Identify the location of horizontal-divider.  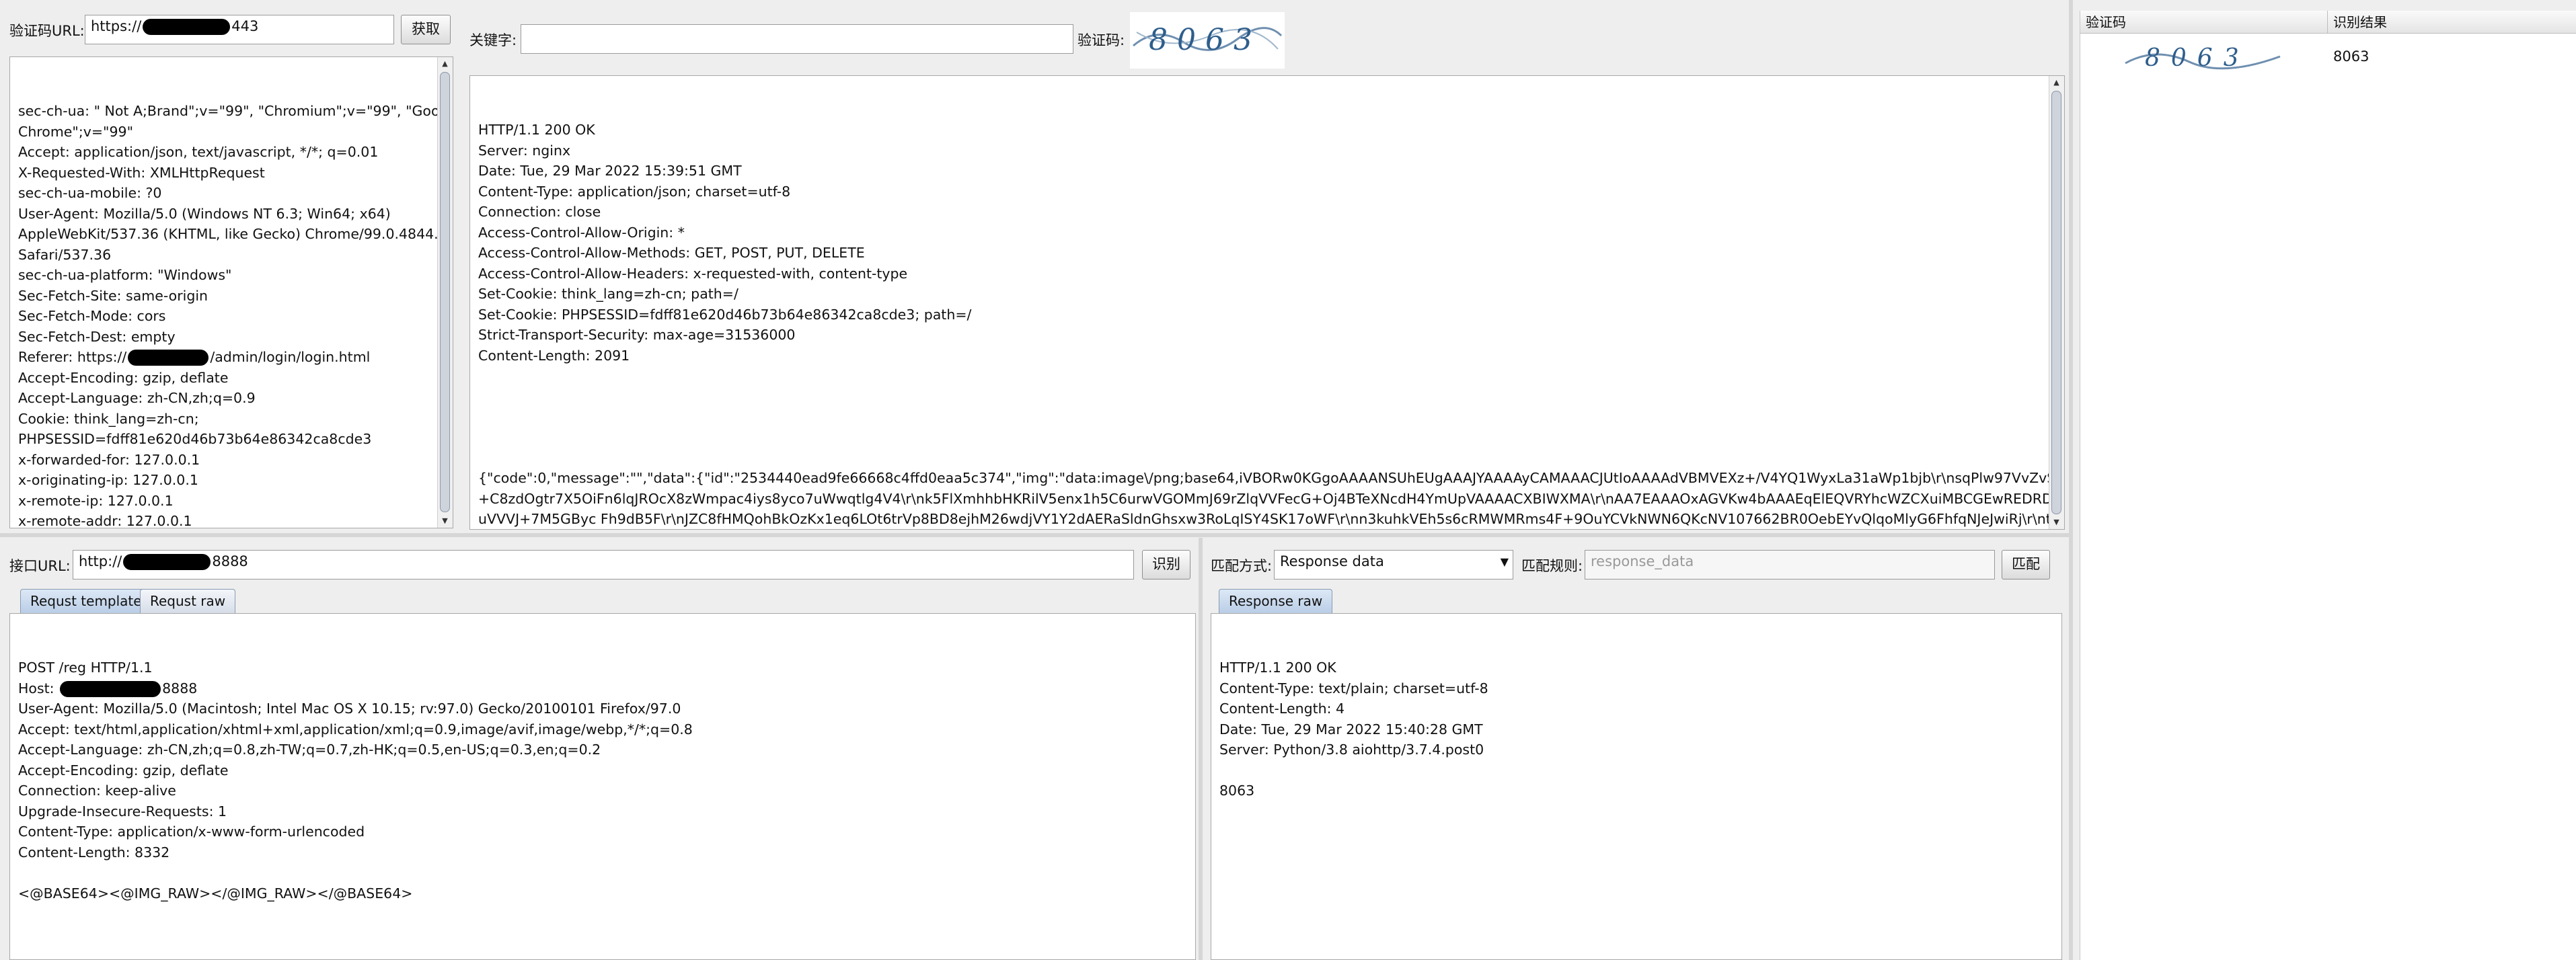
(1034, 535).